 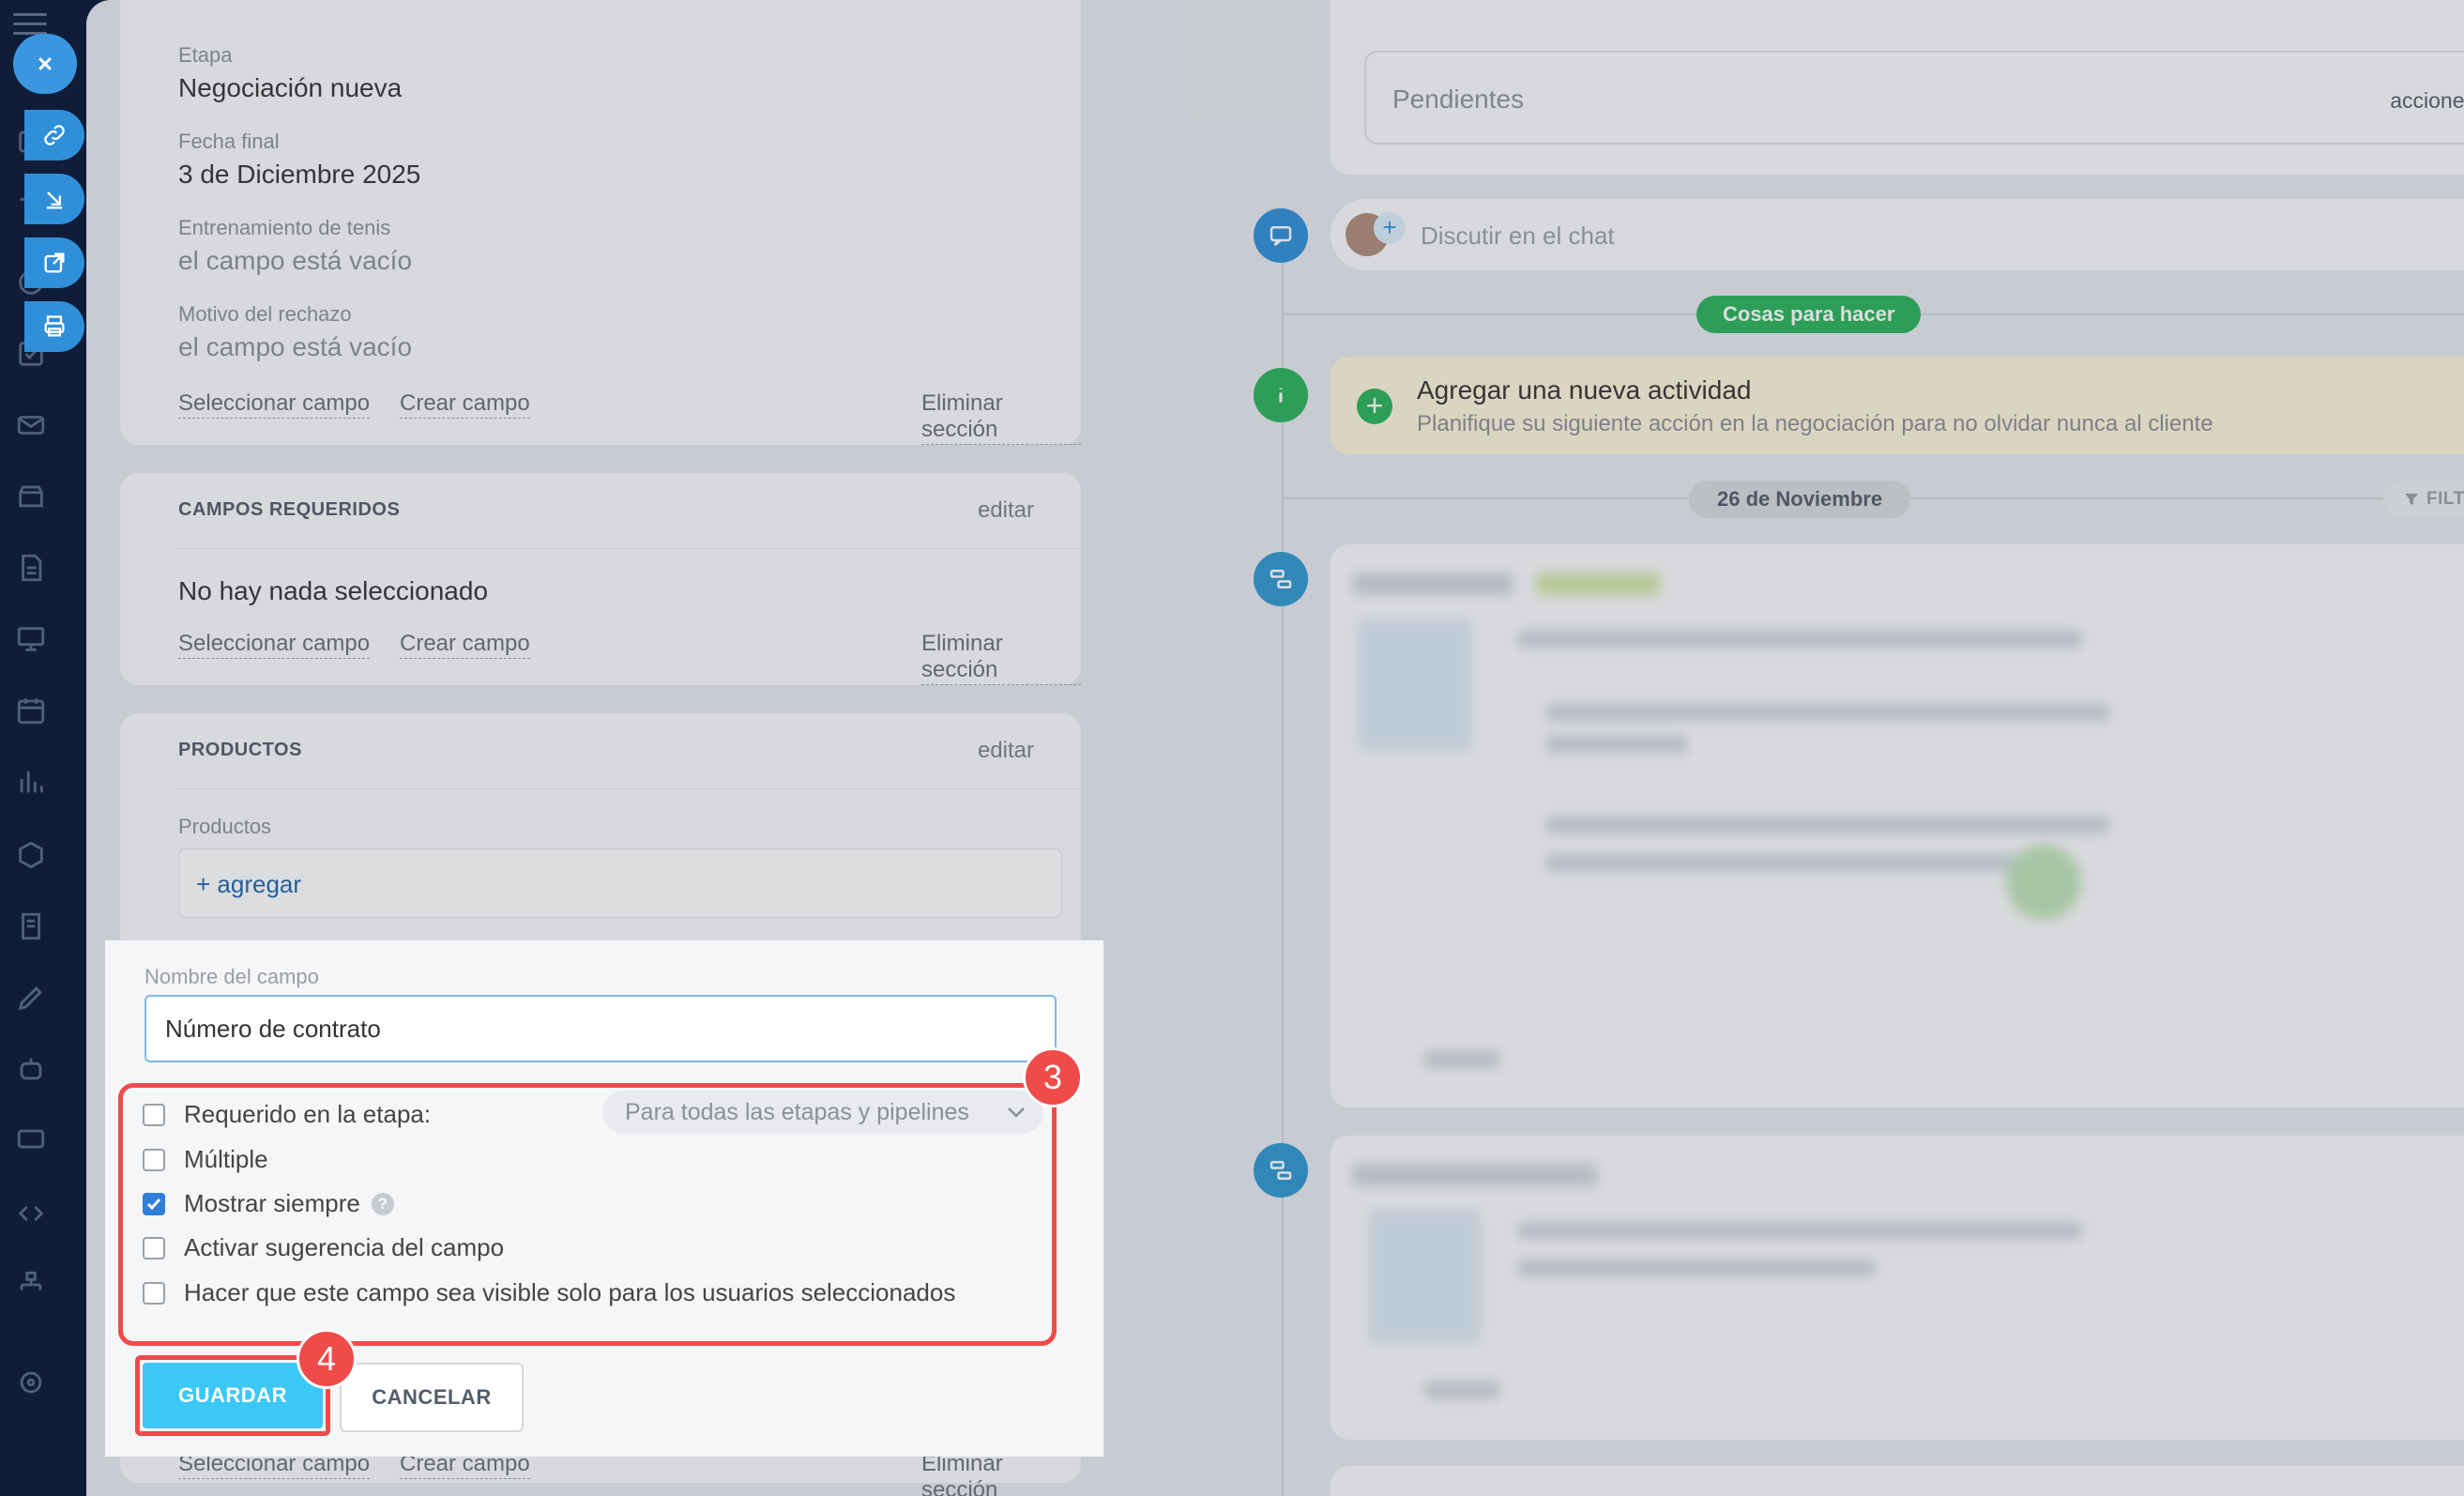 I want to click on pen-icon, so click(x=31, y=998).